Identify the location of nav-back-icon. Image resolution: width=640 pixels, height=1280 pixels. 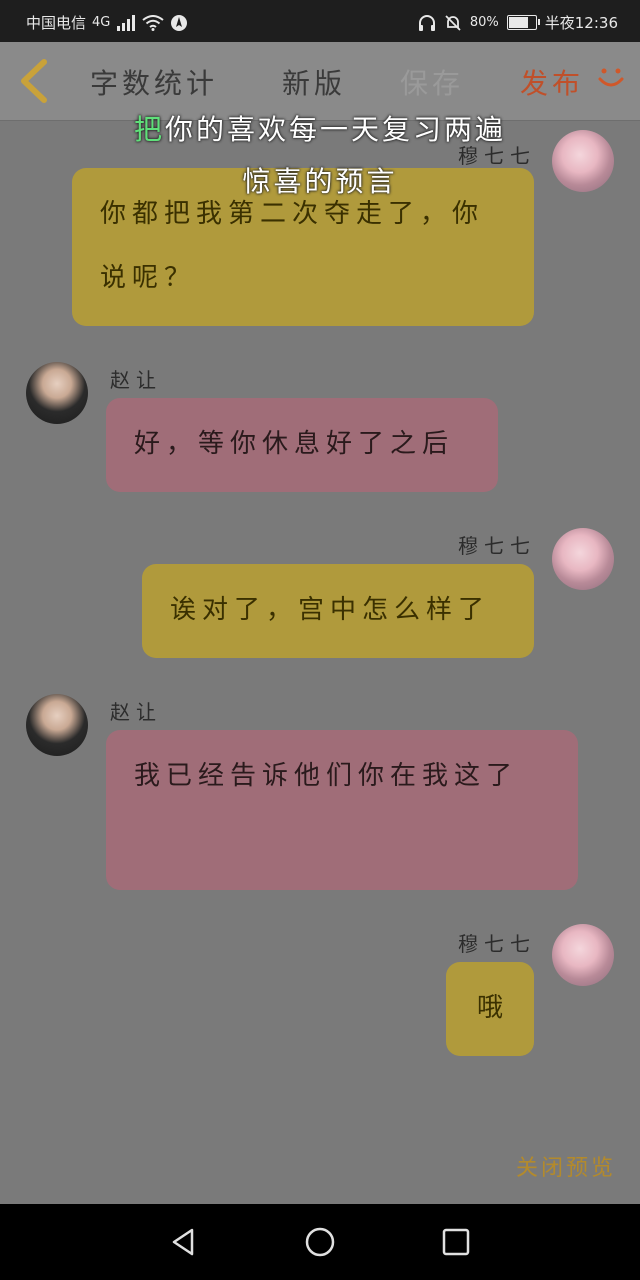
(184, 1242).